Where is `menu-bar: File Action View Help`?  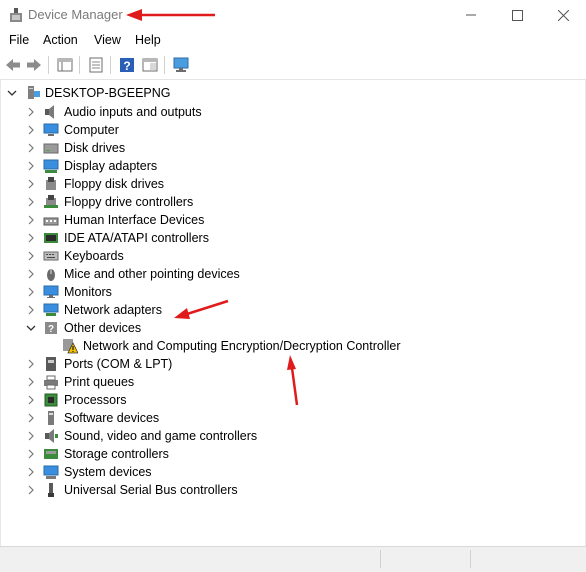 menu-bar: File Action View Help is located at coordinates (293, 41).